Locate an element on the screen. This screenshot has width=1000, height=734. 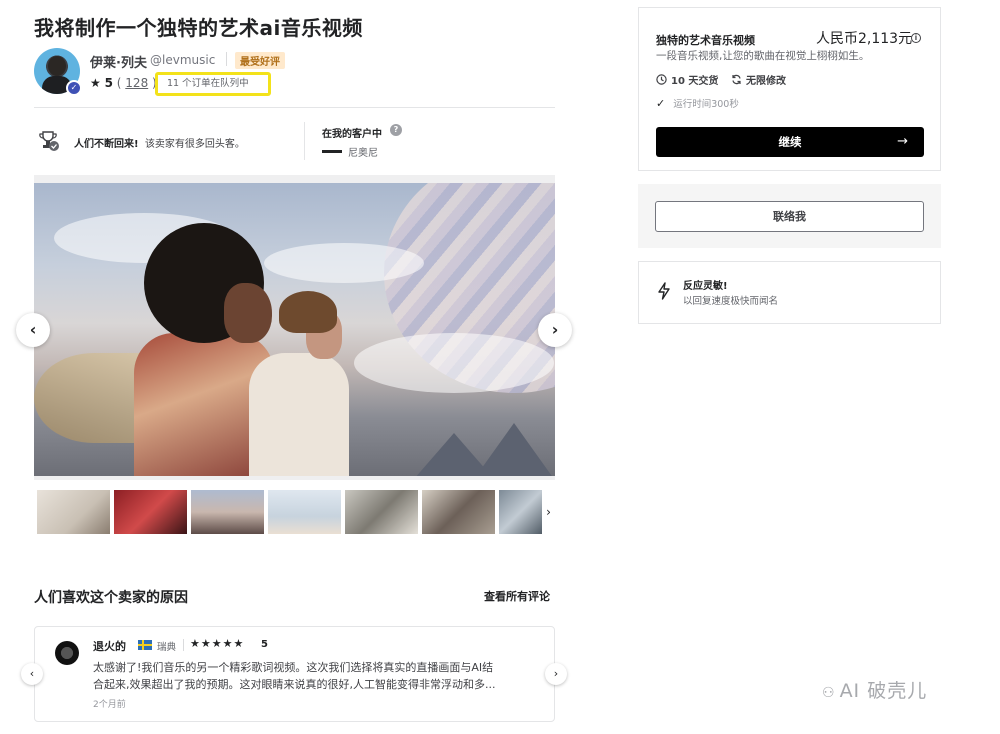
star-icon: ★ is located at coordinates (95, 83).